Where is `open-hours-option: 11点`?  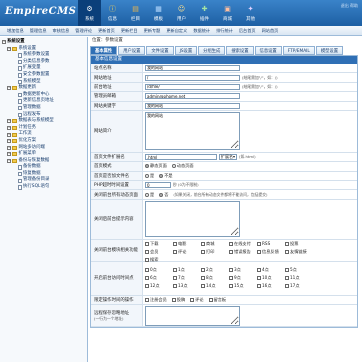
open-hours-option: 11点 is located at coordinates (297, 278).